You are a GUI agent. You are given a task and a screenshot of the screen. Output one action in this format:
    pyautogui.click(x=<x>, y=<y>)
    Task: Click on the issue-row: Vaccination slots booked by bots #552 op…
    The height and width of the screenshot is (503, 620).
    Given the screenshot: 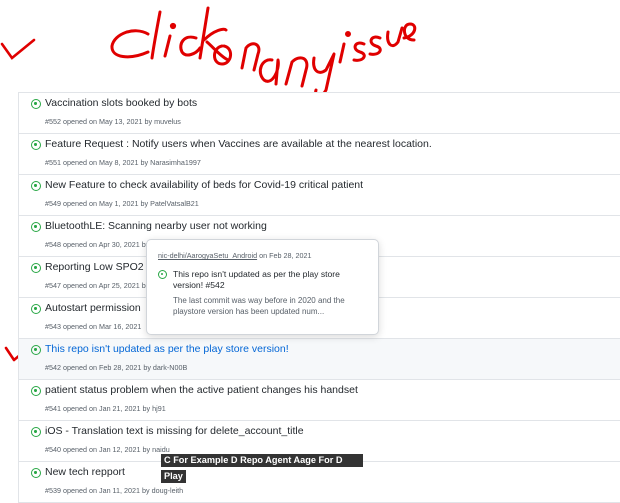 What is the action you would take?
    pyautogui.click(x=319, y=113)
    